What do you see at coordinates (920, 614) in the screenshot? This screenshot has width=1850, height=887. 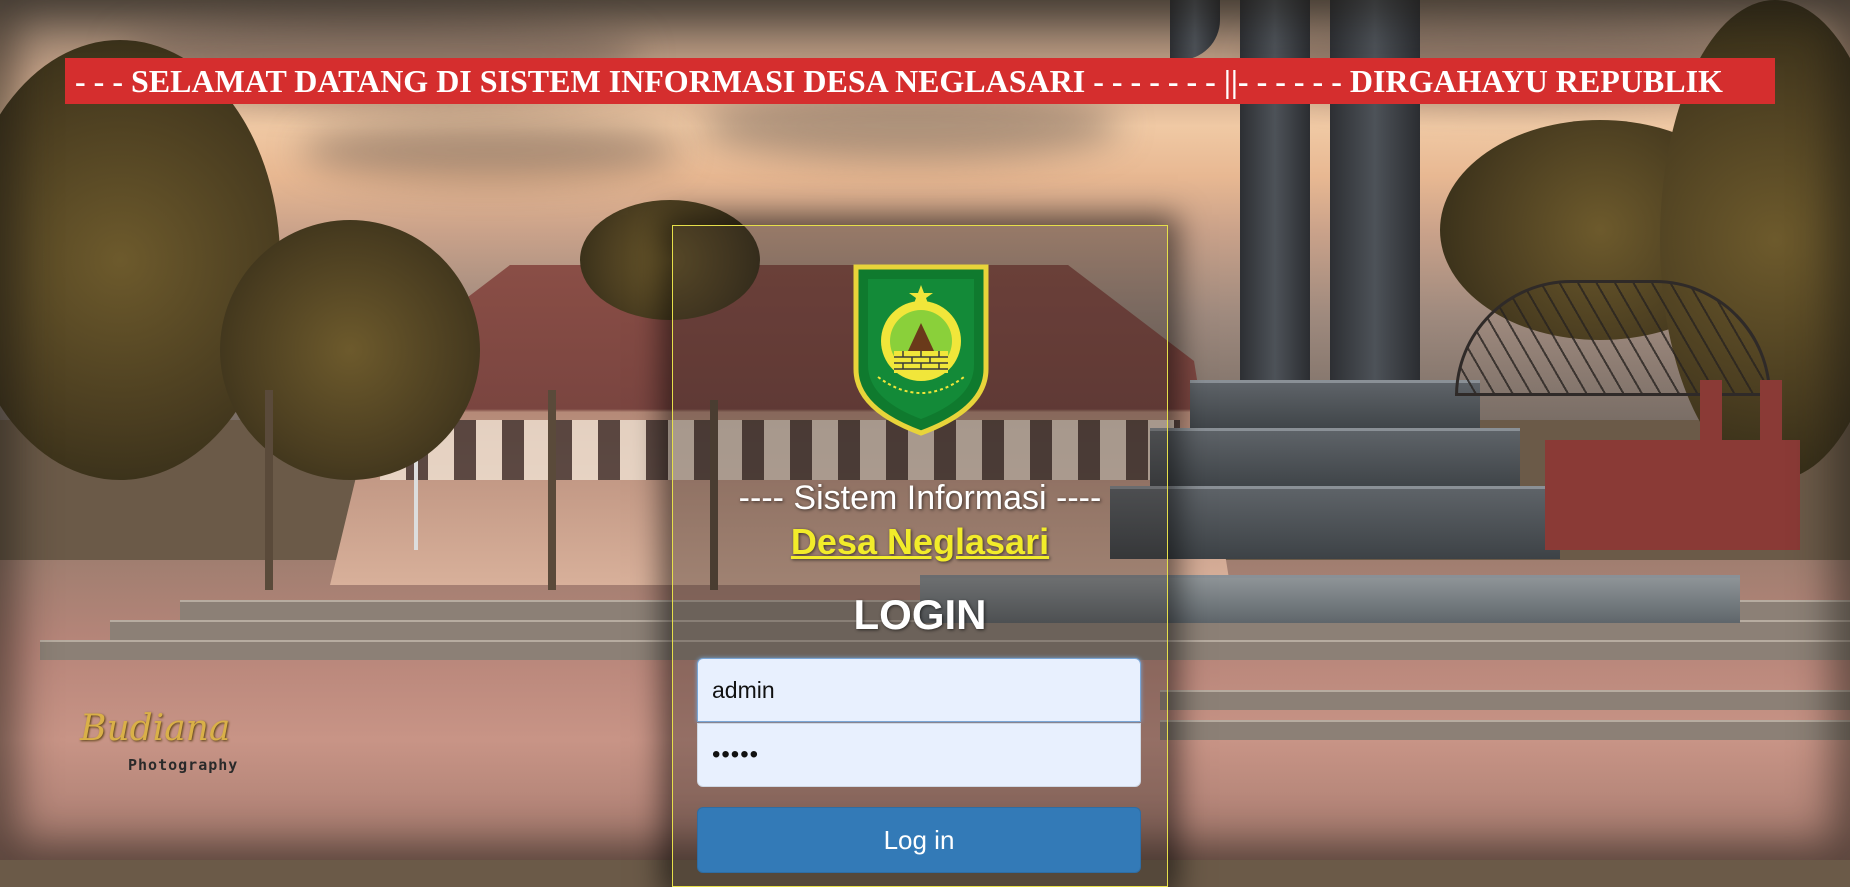 I see `login-heading: LOGIN` at bounding box center [920, 614].